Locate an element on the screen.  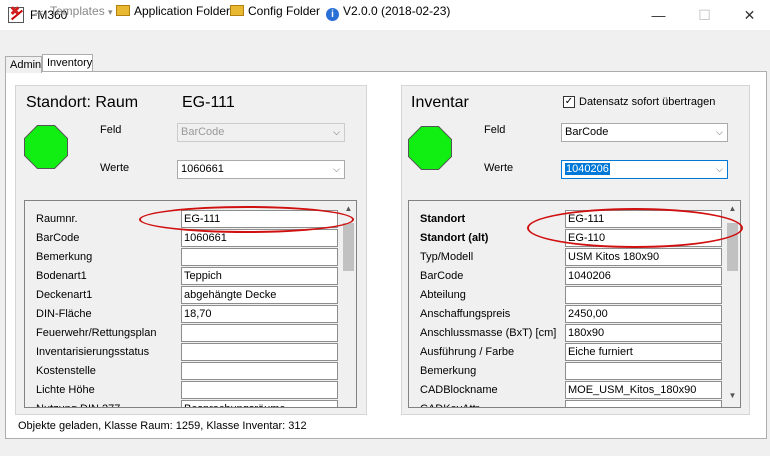
property-row: Kostenstelle is located at coordinates (185, 371).